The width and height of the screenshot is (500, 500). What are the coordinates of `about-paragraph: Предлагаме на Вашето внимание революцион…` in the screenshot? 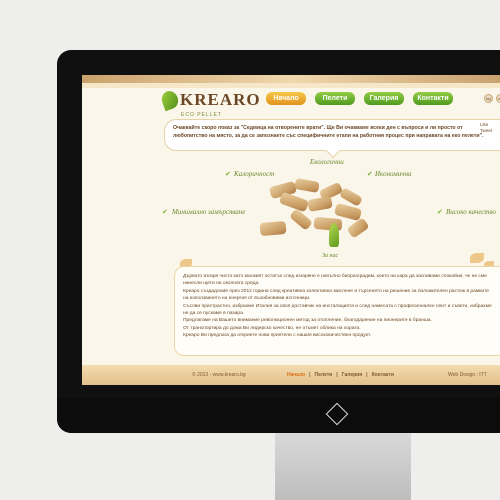 It's located at (307, 321).